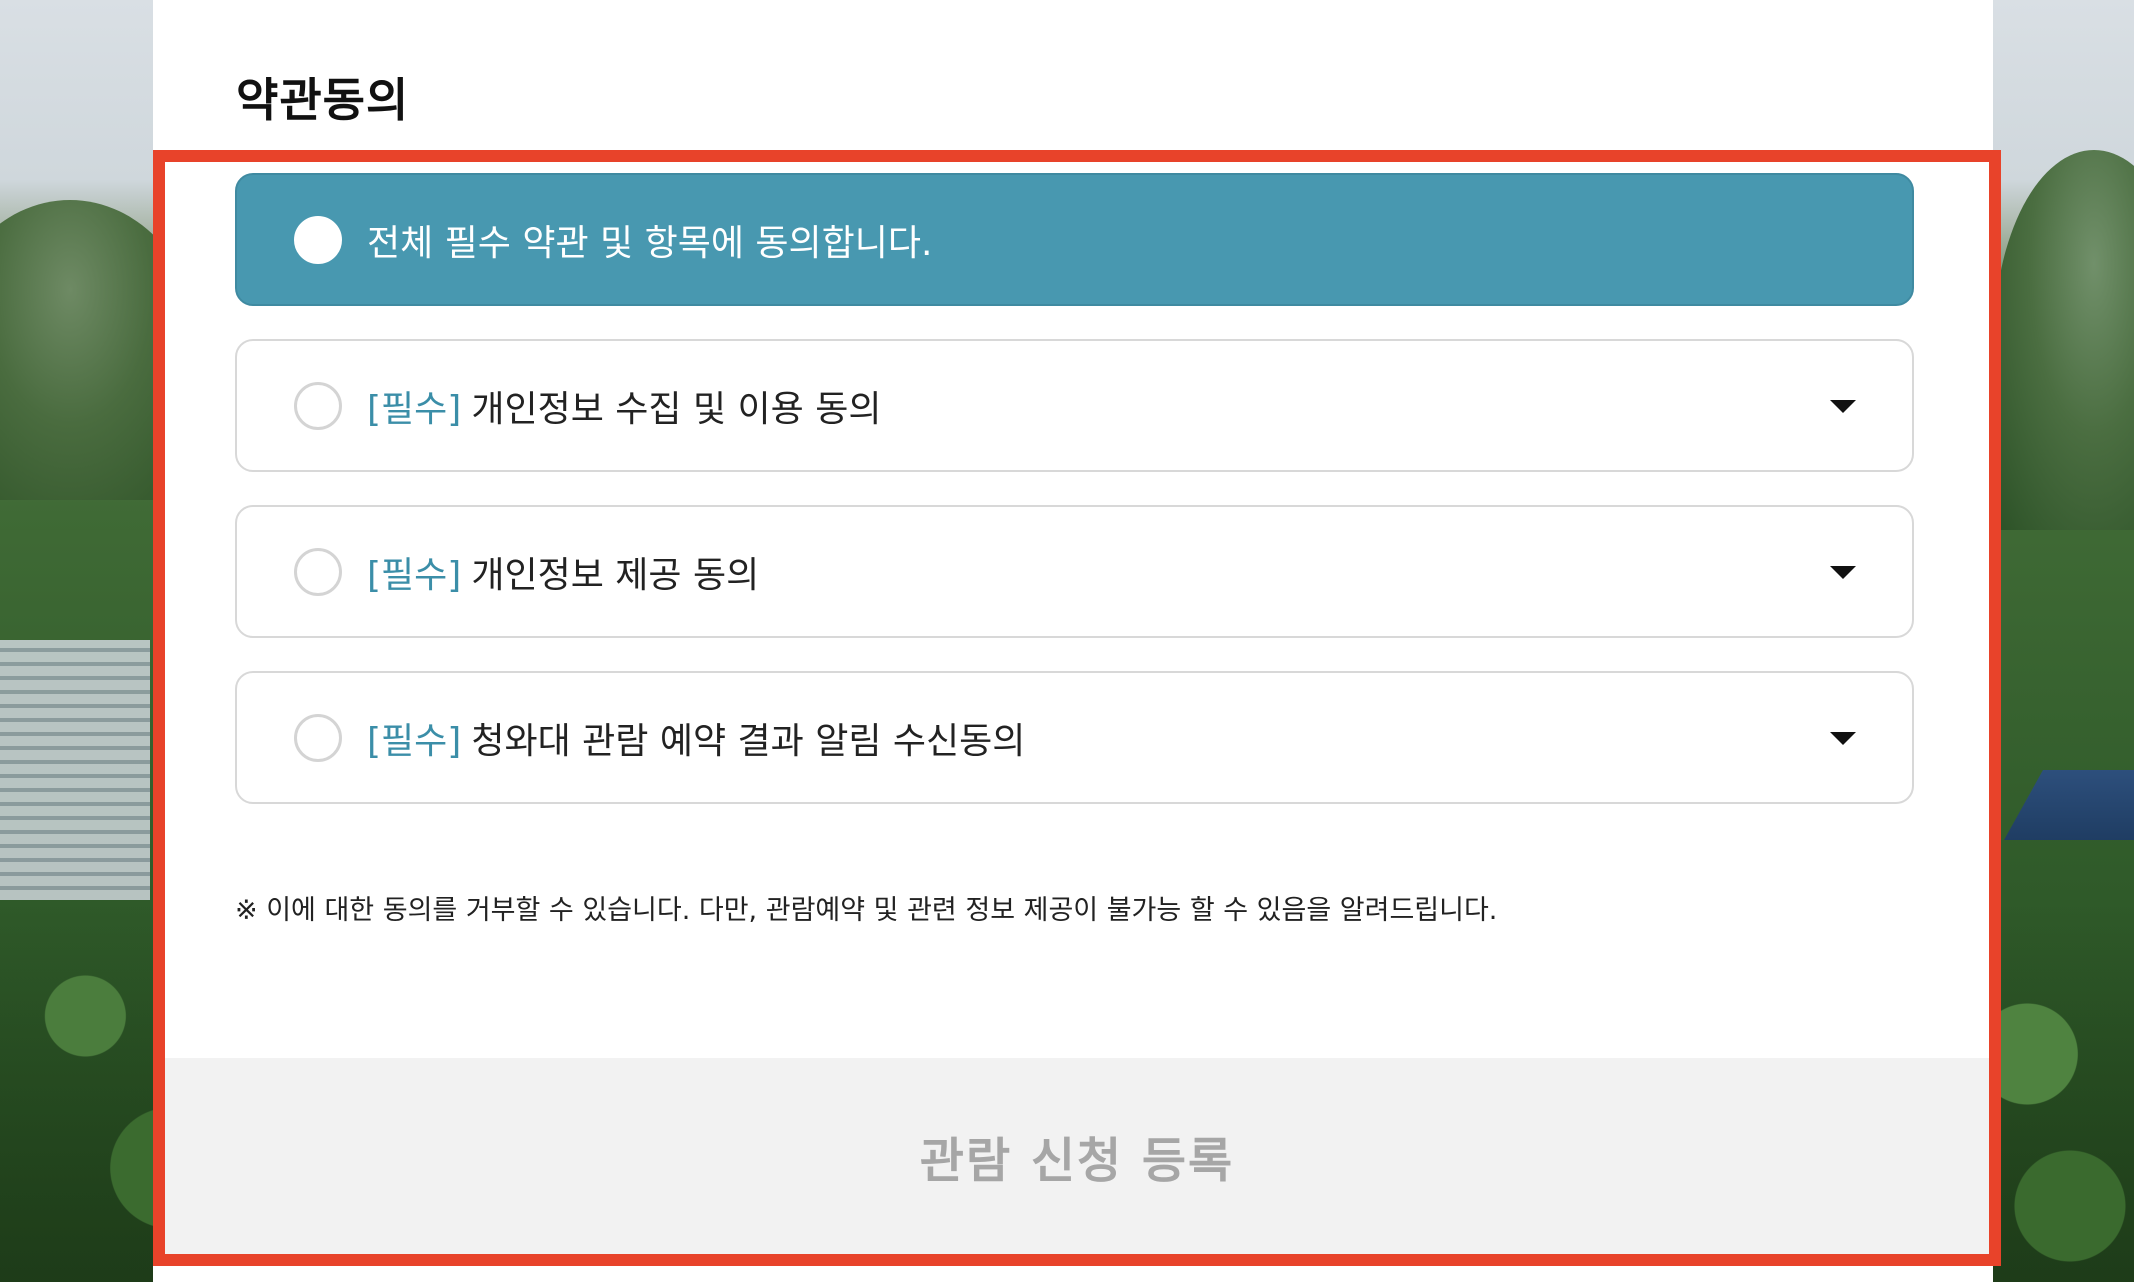 The image size is (2134, 1282). I want to click on section-title: 약관동의, so click(323, 100).